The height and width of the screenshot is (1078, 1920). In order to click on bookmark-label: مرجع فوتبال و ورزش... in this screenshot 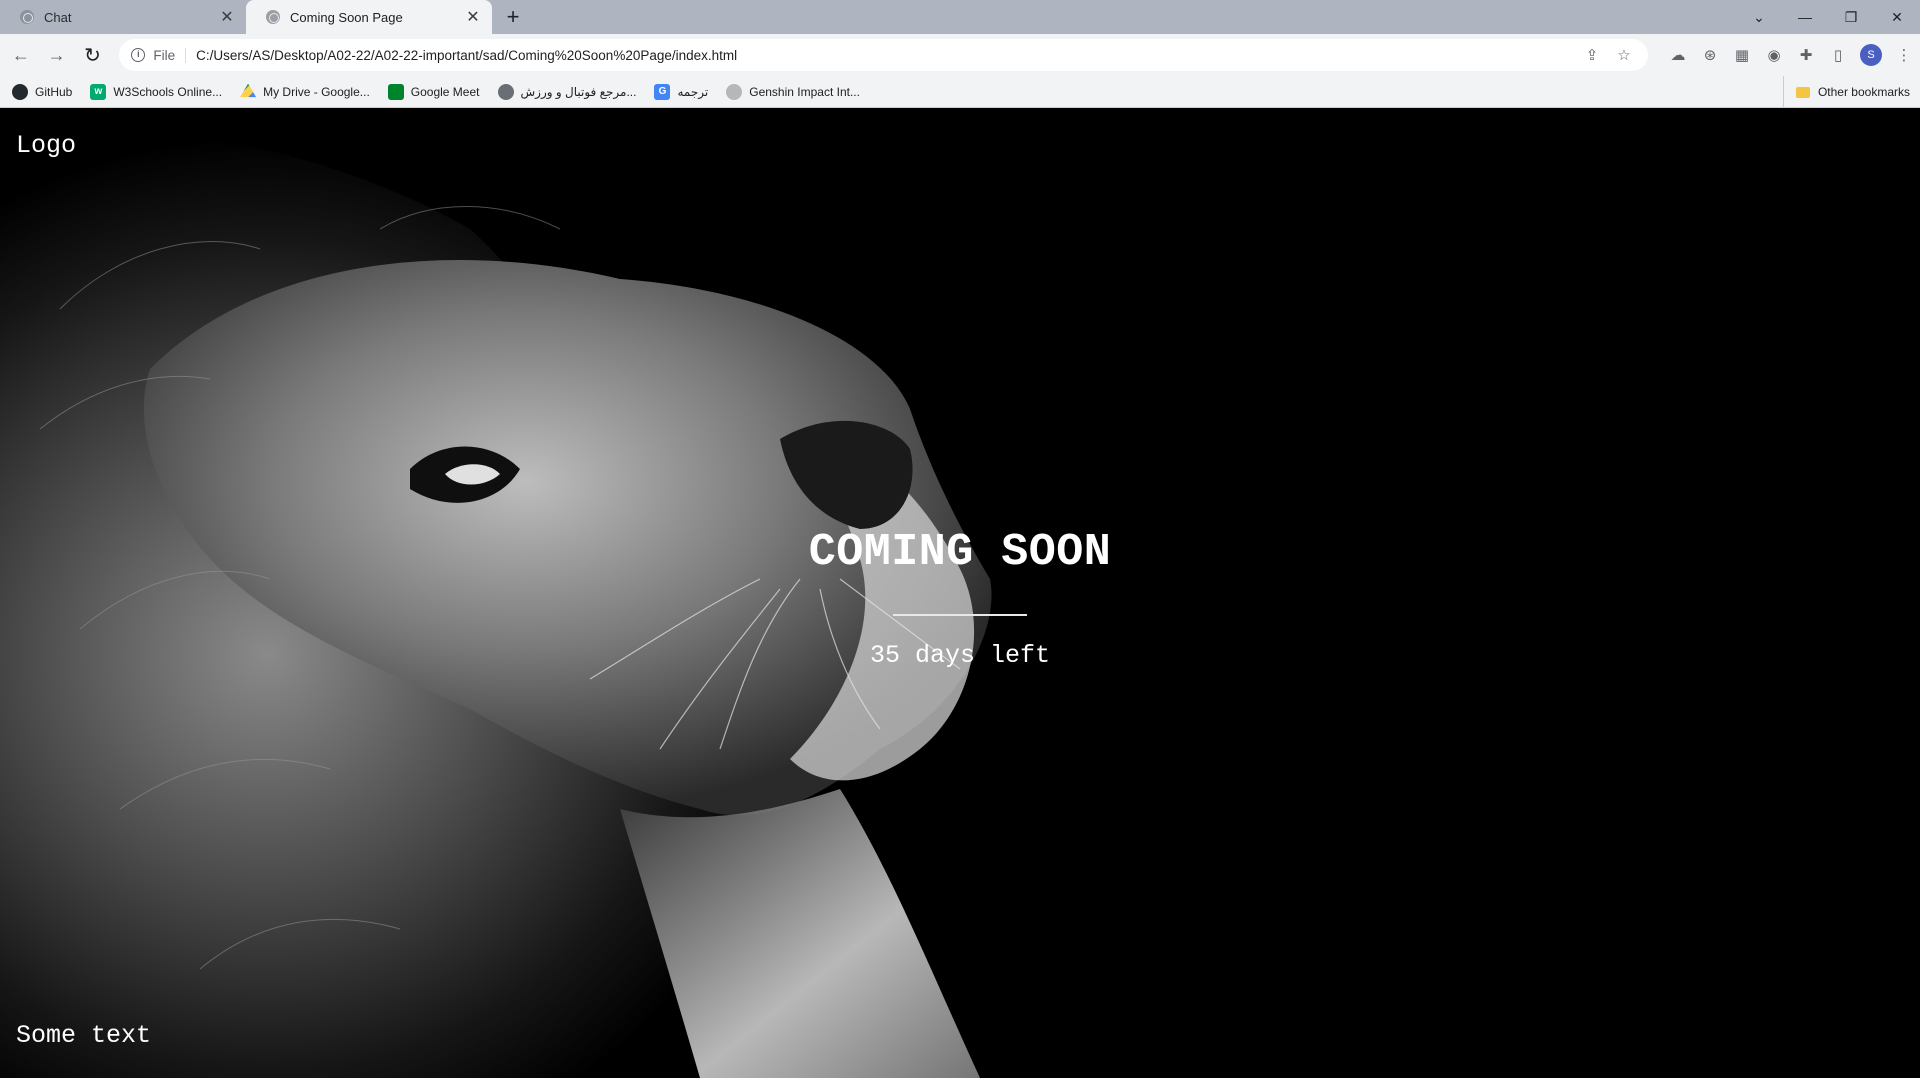, I will do `click(578, 91)`.